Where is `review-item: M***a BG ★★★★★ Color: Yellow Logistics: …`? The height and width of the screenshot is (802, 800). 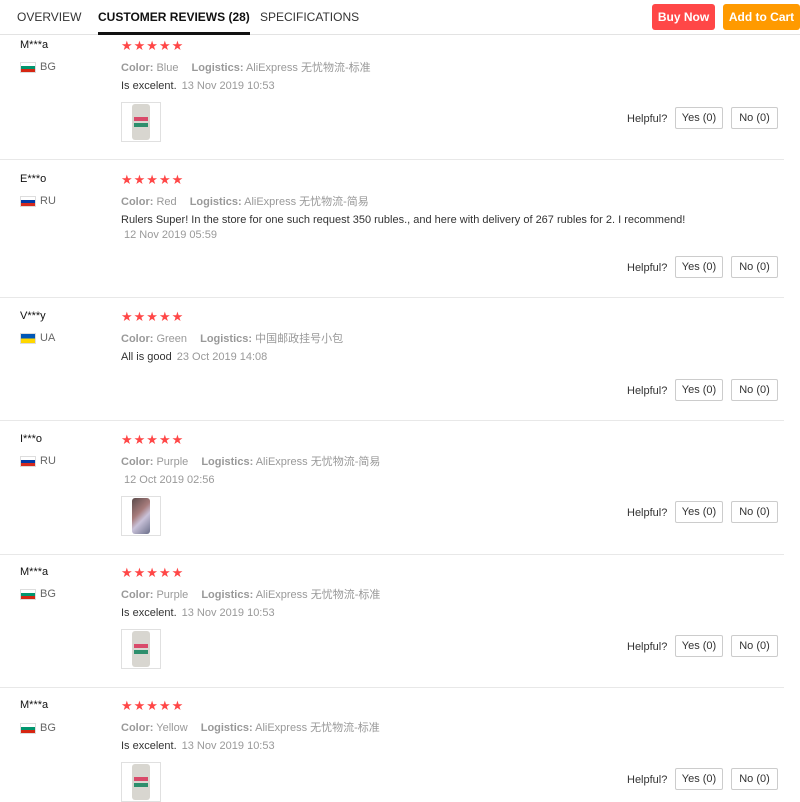 review-item: M***a BG ★★★★★ Color: Yellow Logistics: … is located at coordinates (392, 745).